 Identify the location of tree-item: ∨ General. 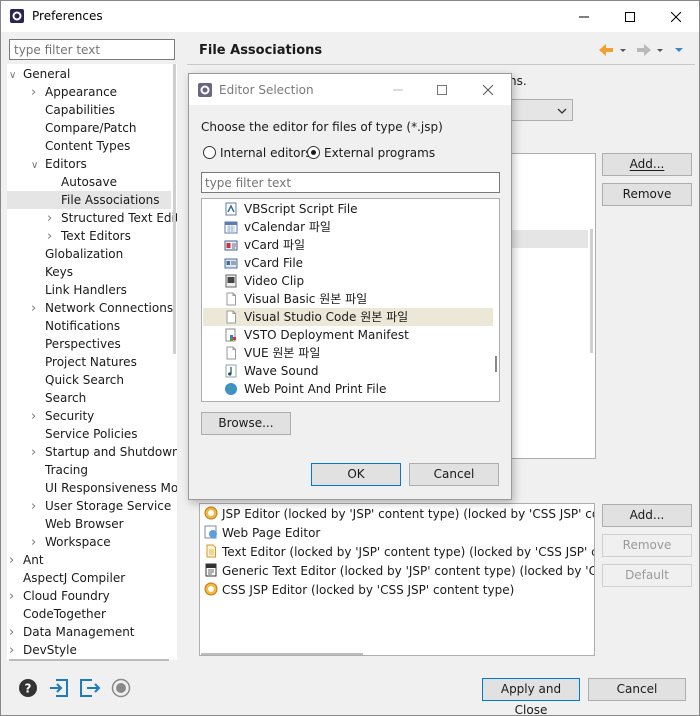
(39, 74).